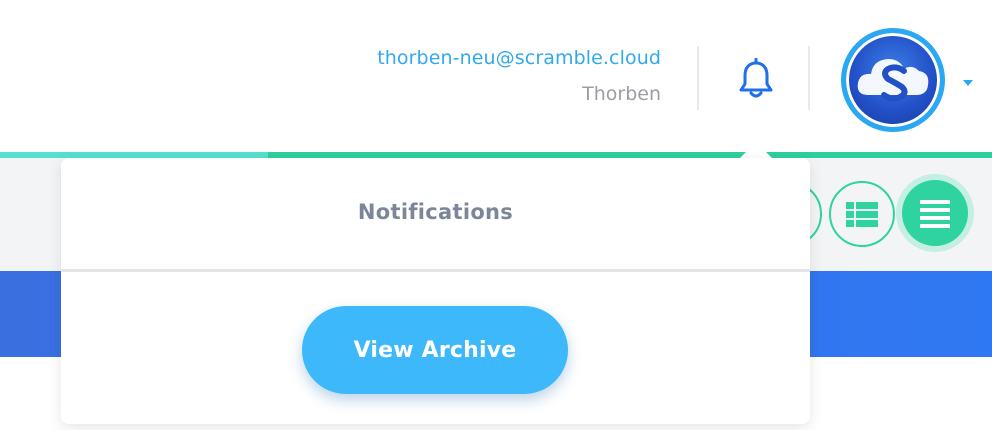 Image resolution: width=992 pixels, height=430 pixels. I want to click on avatar, so click(893, 80).